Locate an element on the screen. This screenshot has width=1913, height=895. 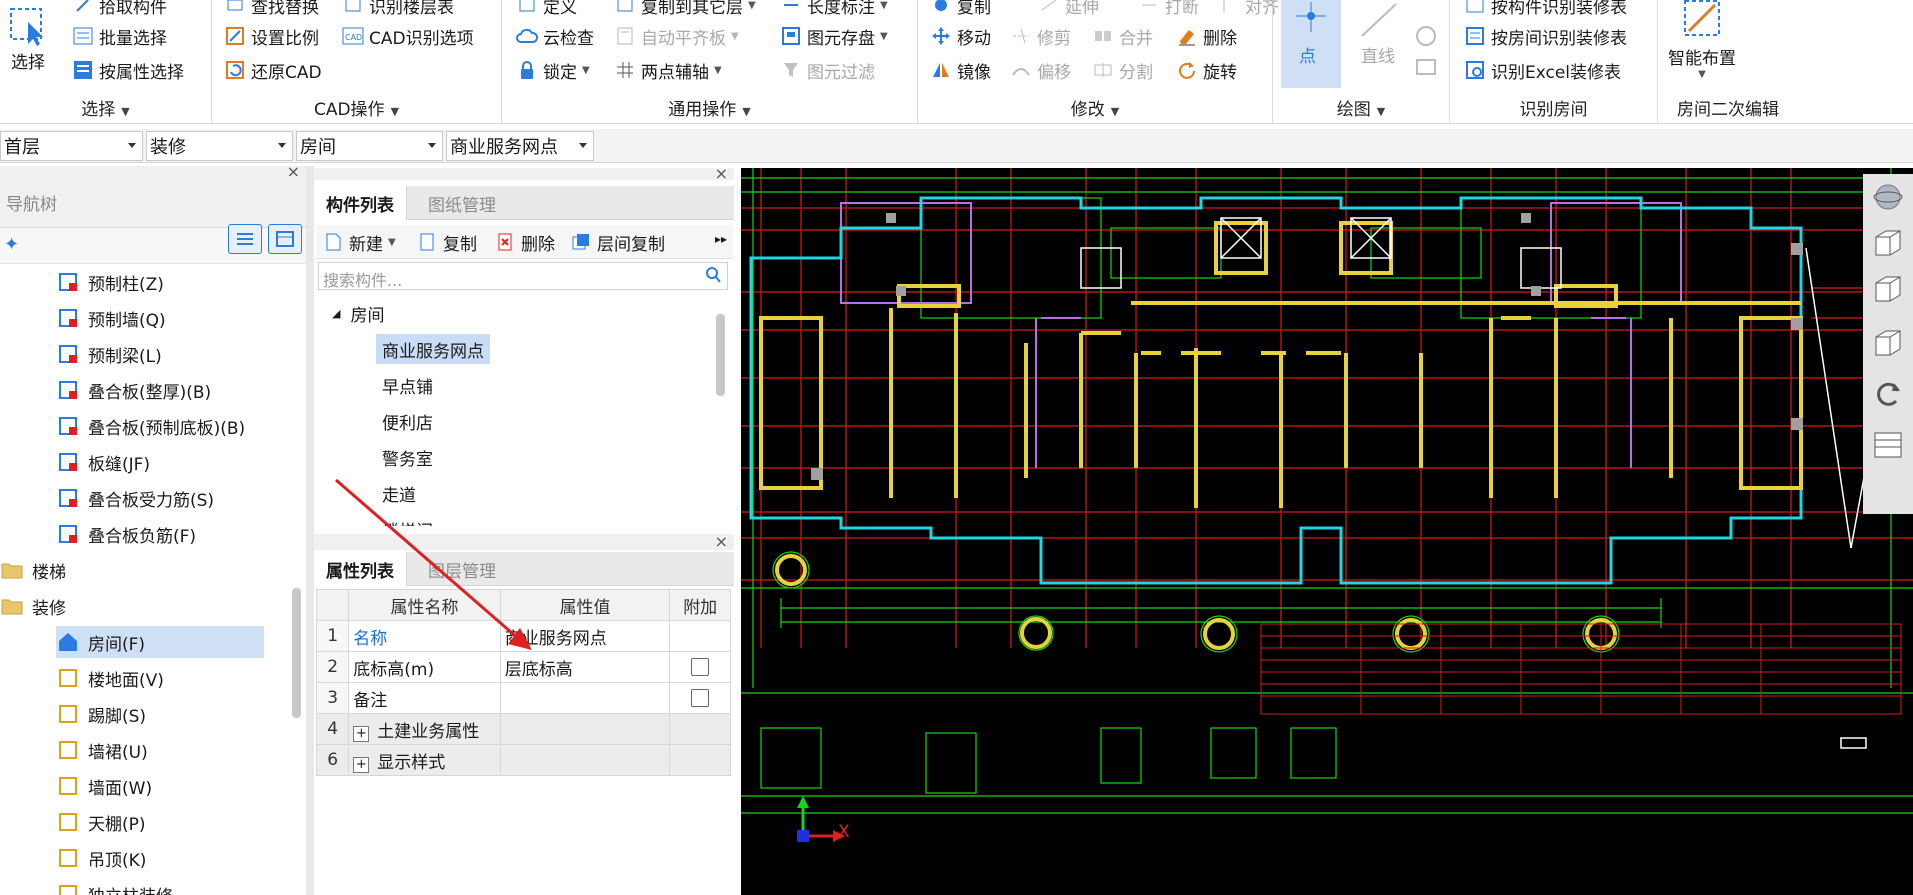
copy-to-other-floor-button: 复制到其它层 ▼ is located at coordinates (685, 9).